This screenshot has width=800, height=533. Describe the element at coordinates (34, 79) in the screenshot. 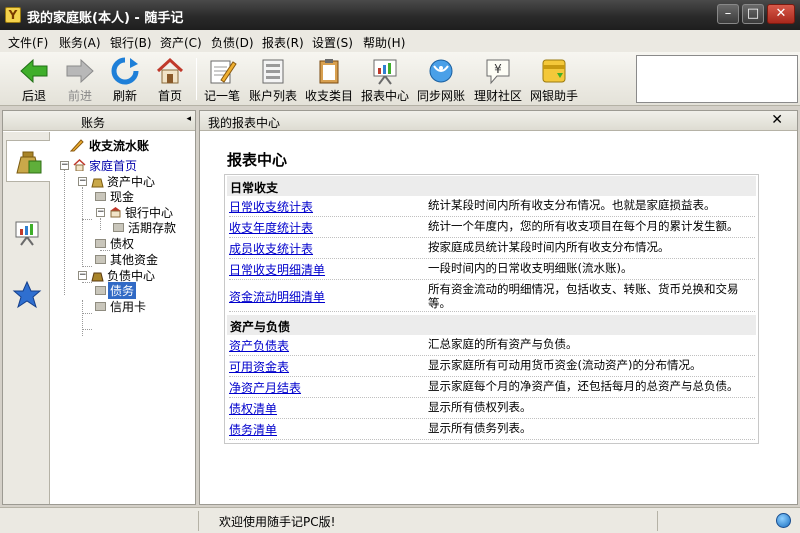

I see `back-button: 后退` at that location.